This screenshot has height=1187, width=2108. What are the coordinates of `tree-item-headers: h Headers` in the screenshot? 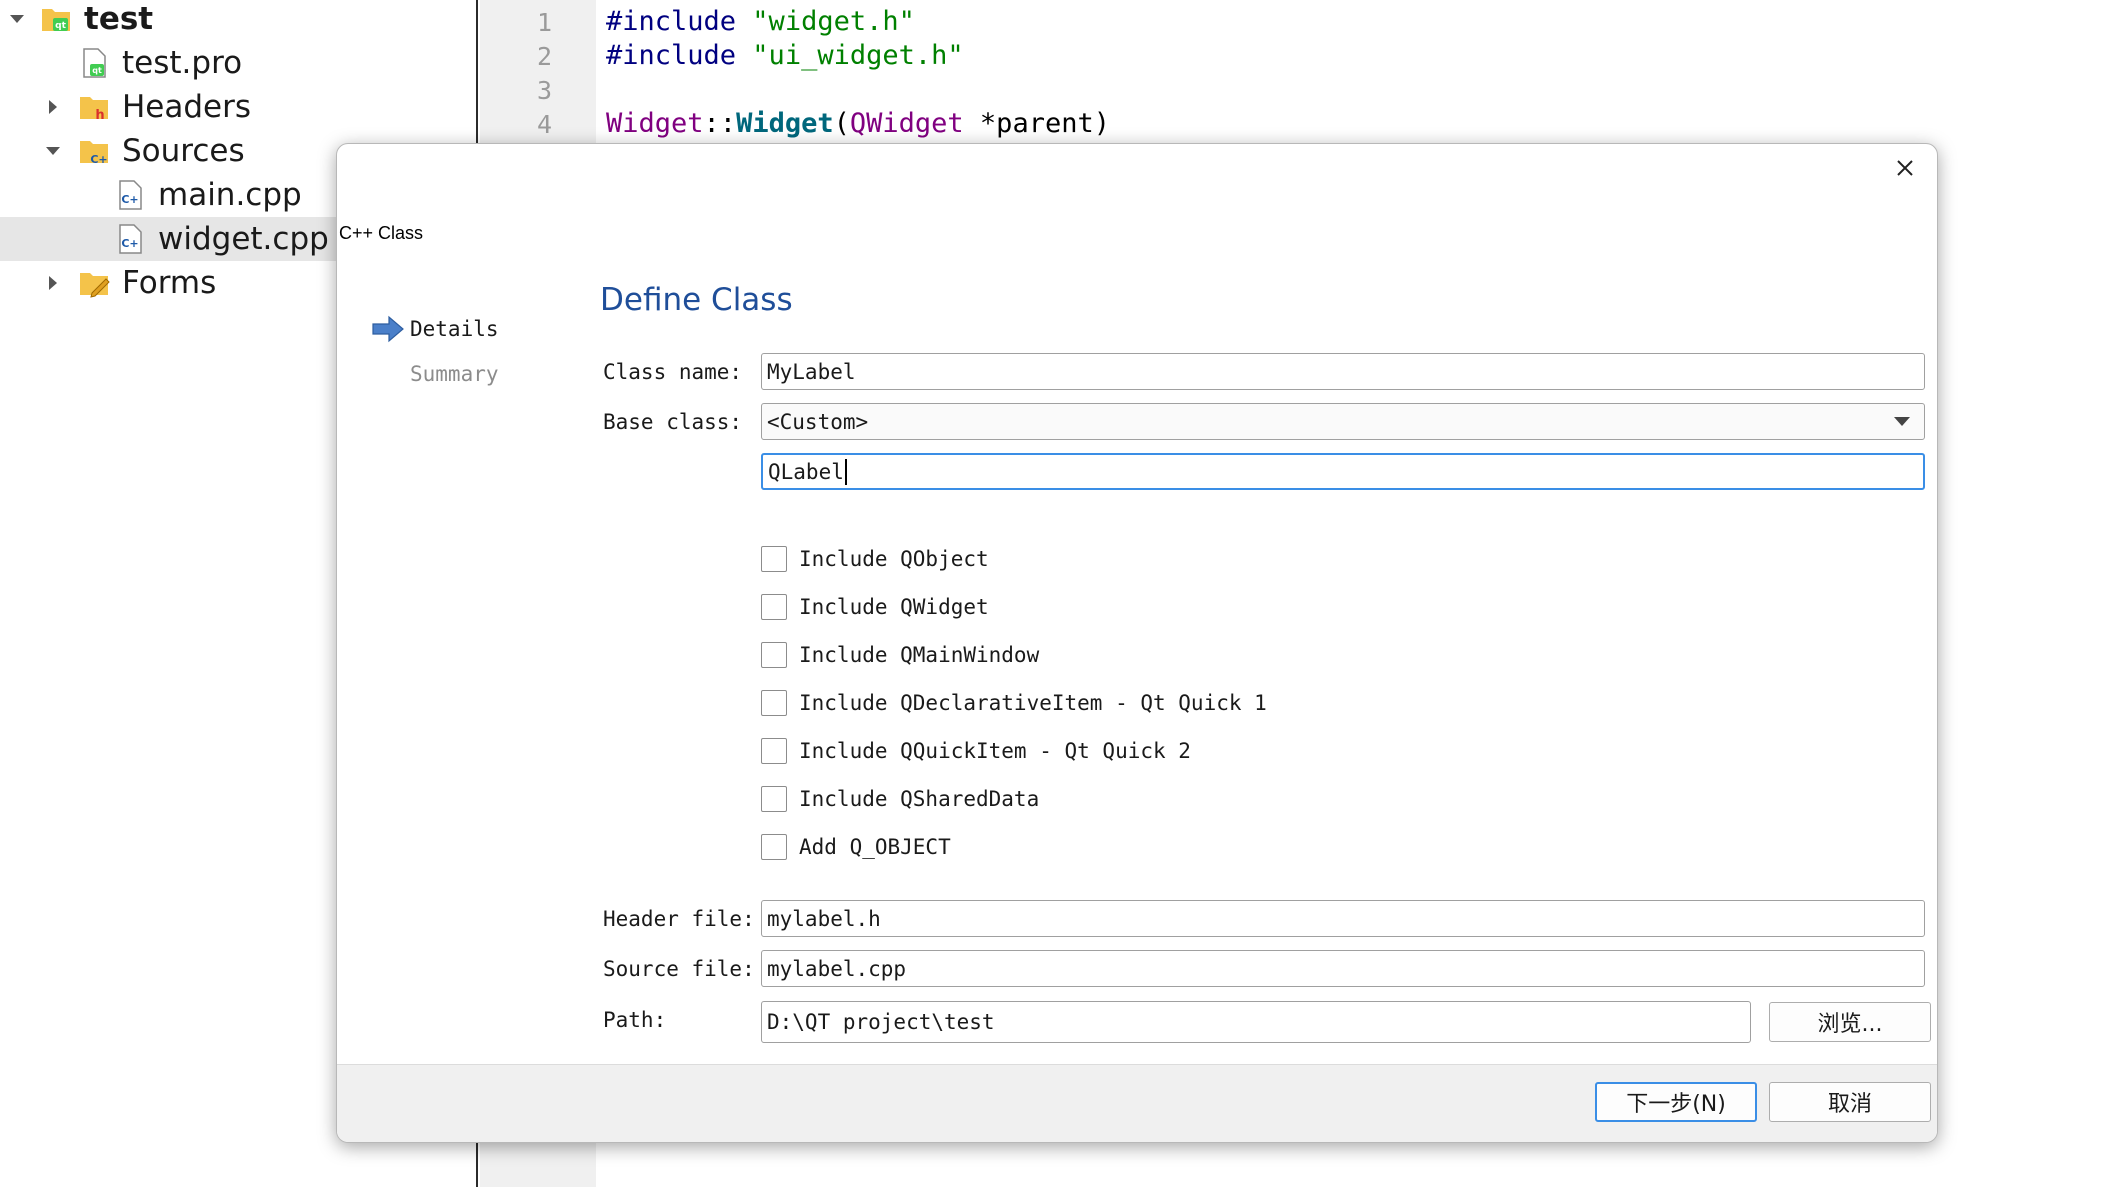 It's located at (238, 107).